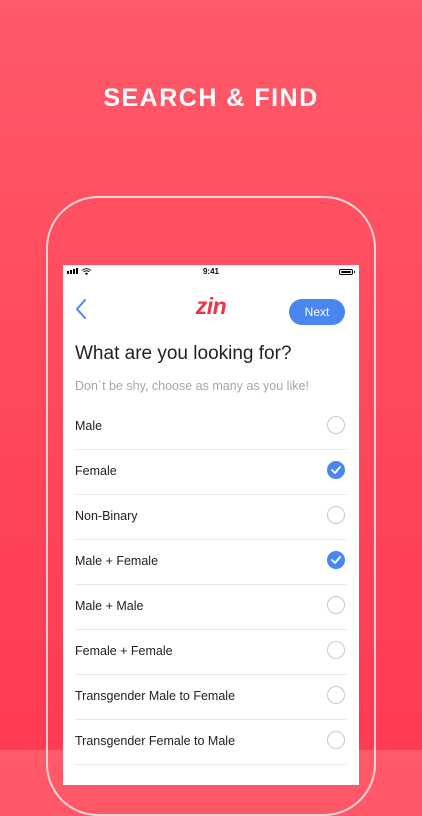 This screenshot has height=816, width=422. I want to click on option-label: Male, so click(89, 426).